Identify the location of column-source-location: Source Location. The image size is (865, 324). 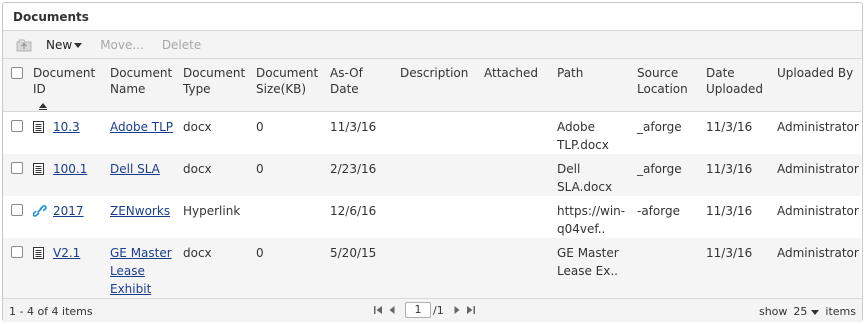
(667, 85).